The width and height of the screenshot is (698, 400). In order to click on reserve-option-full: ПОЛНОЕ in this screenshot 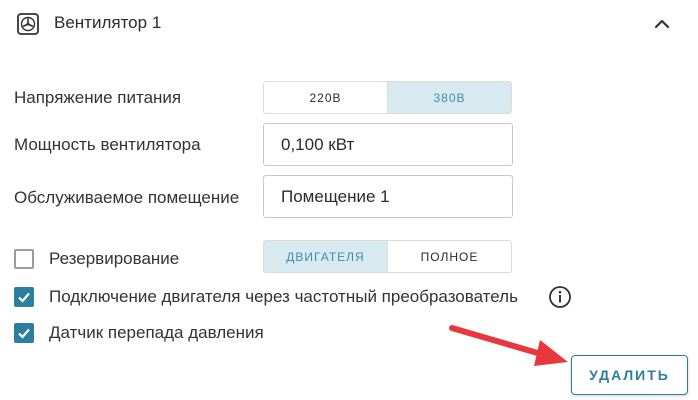, I will do `click(449, 256)`.